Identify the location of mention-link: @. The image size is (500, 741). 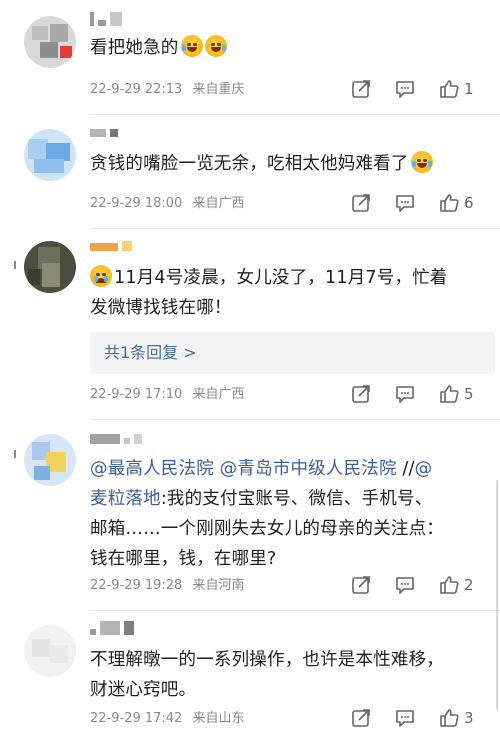
(424, 469).